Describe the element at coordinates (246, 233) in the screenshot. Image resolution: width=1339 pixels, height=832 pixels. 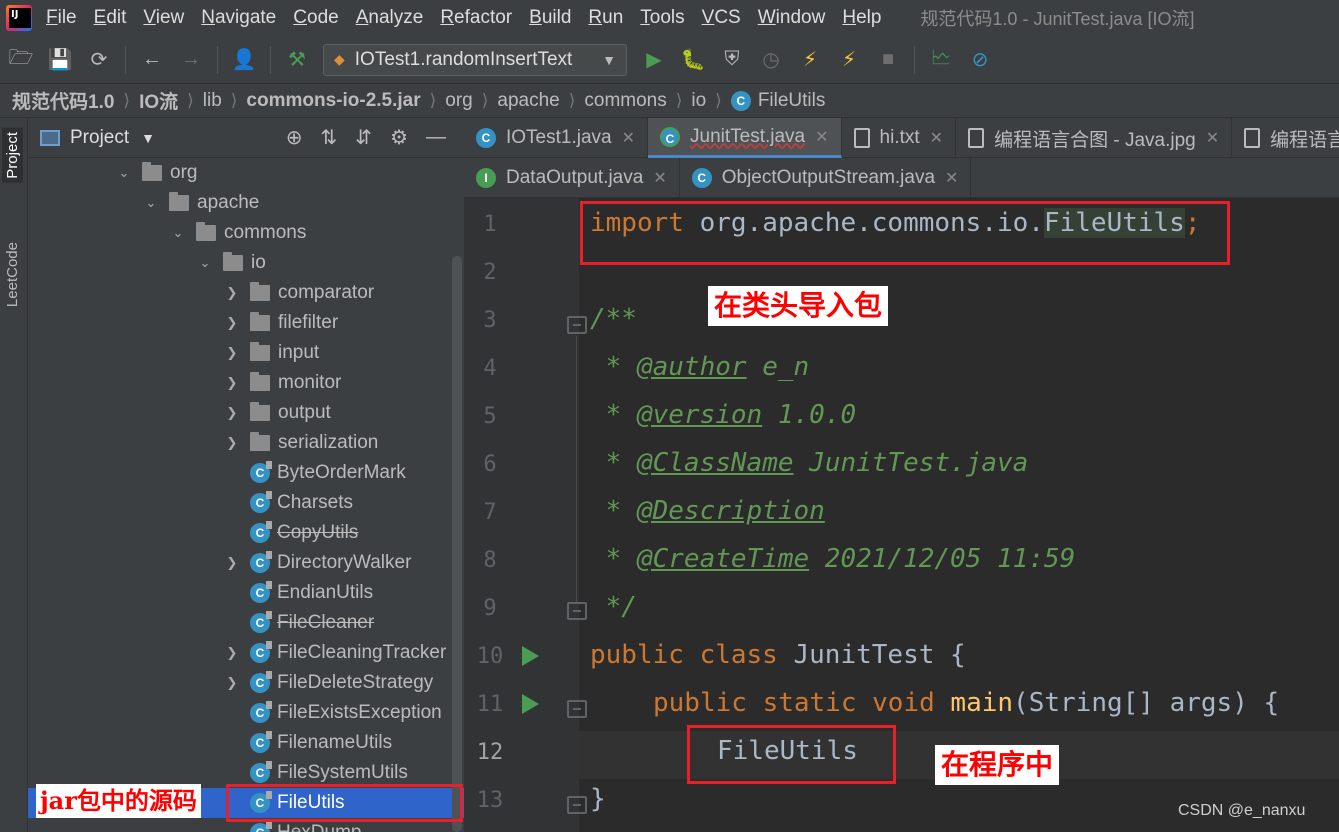
I see `tree-folder-commons: ⌄ commons` at that location.